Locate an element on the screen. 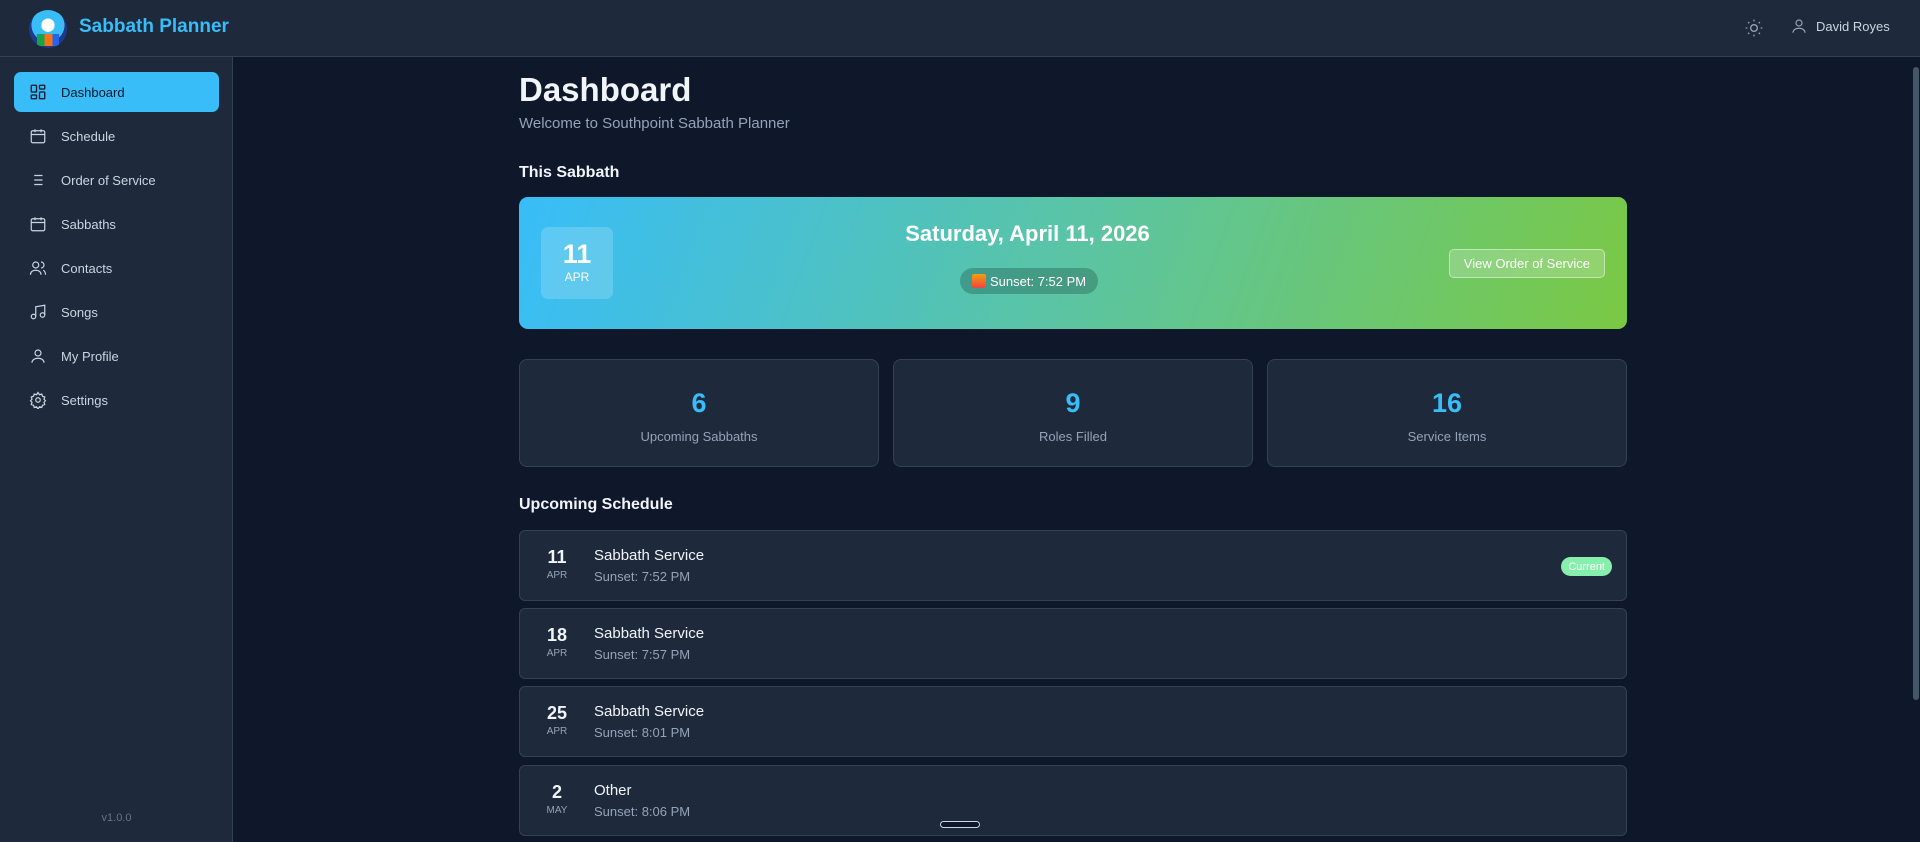 The image size is (1920, 842). app-title: Sabbath Planner is located at coordinates (154, 27).